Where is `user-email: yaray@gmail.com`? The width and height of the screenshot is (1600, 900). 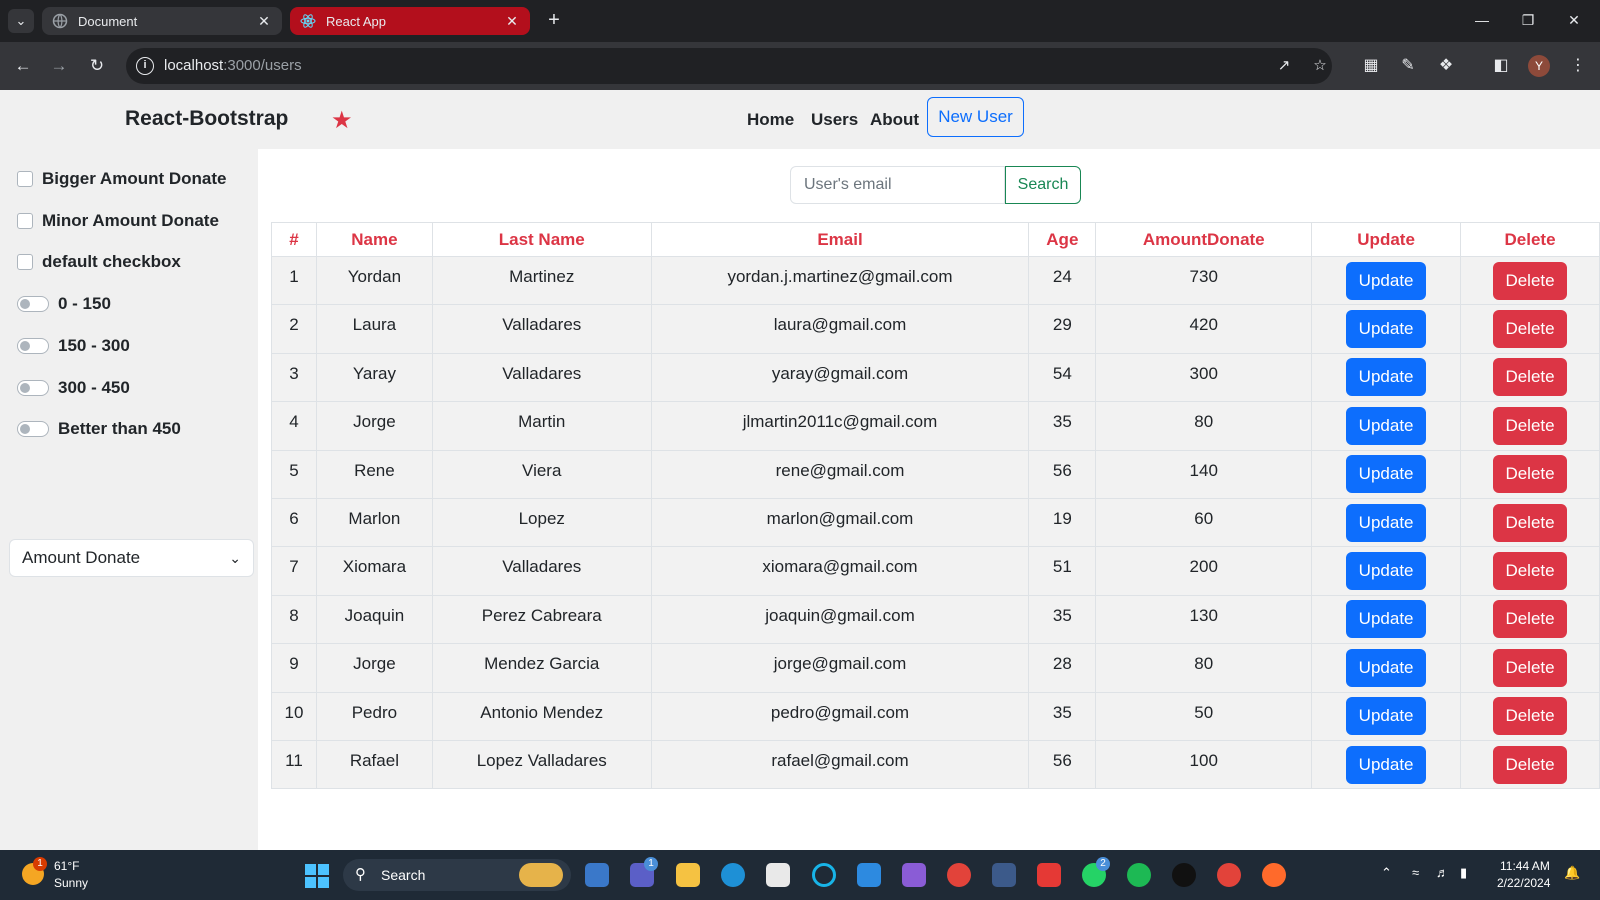 user-email: yaray@gmail.com is located at coordinates (840, 377).